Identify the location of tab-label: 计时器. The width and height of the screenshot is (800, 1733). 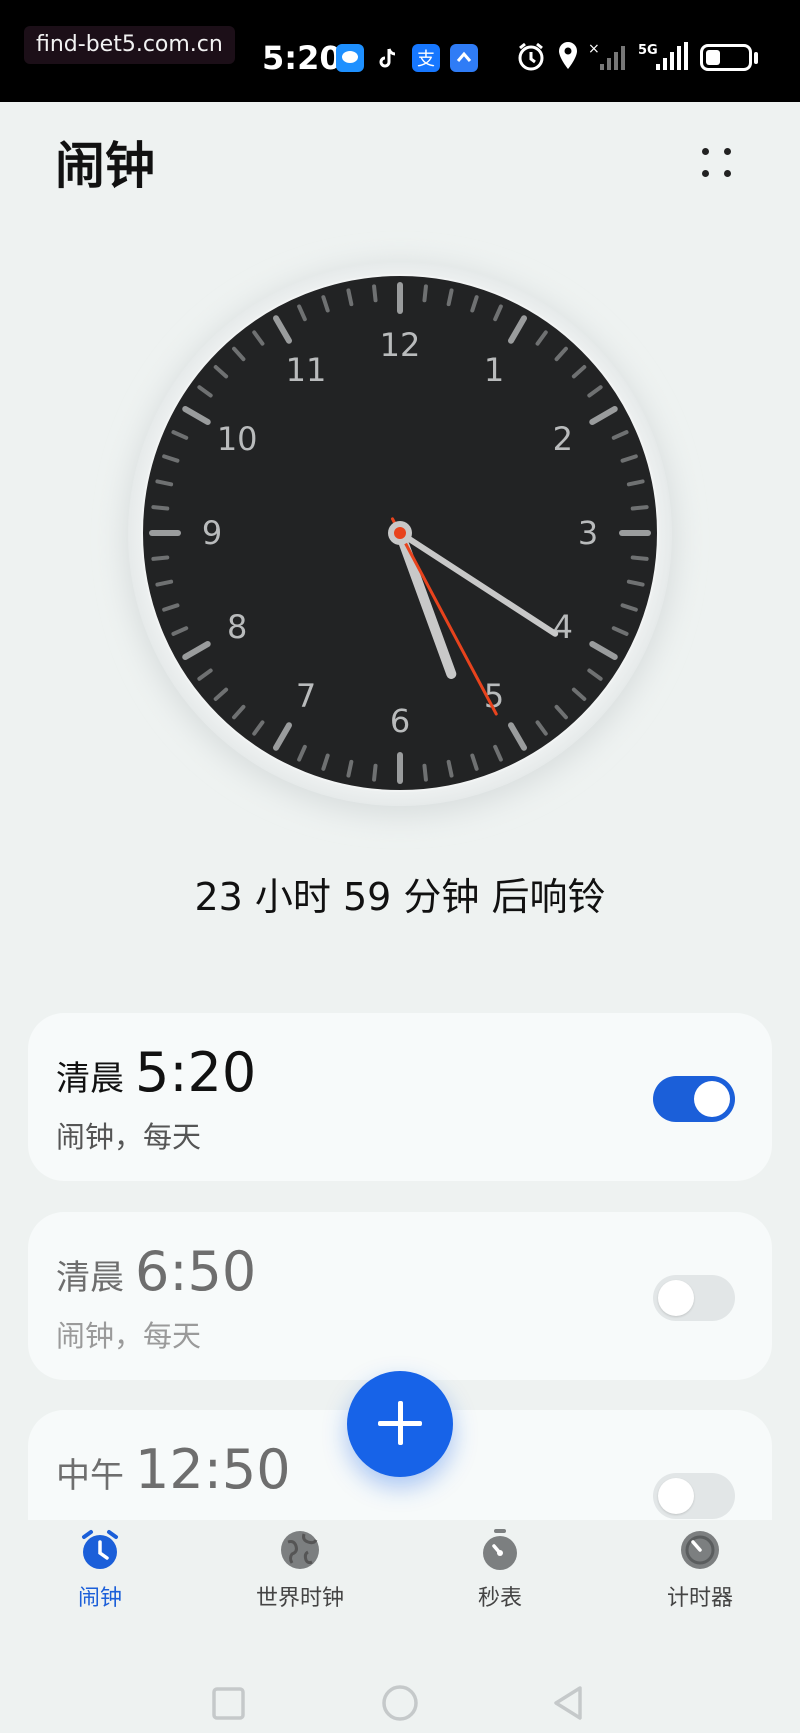
(699, 1598).